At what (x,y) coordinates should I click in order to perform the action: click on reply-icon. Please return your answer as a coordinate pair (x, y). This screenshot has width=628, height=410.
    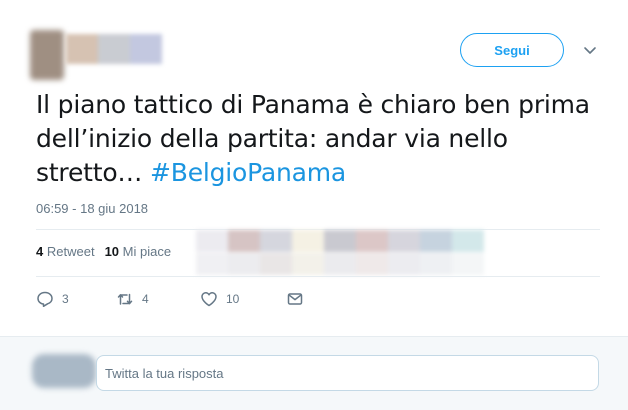
    Looking at the image, I should click on (45, 299).